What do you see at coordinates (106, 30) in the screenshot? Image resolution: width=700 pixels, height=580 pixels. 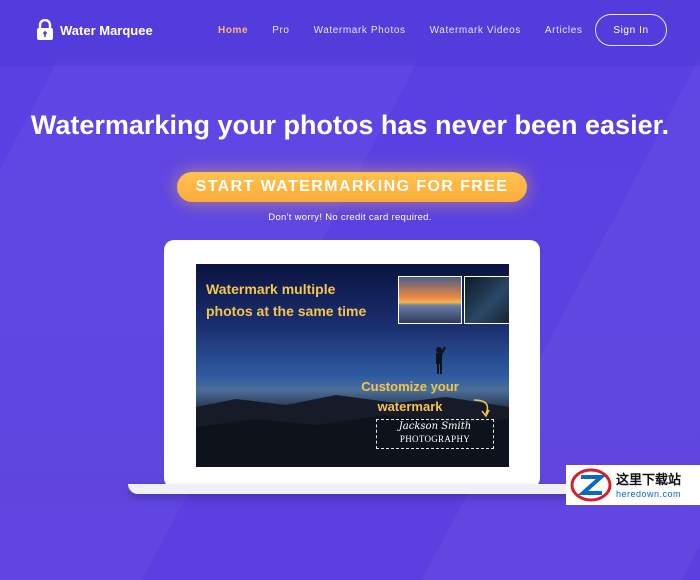 I see `brand-name: Water Marquee` at bounding box center [106, 30].